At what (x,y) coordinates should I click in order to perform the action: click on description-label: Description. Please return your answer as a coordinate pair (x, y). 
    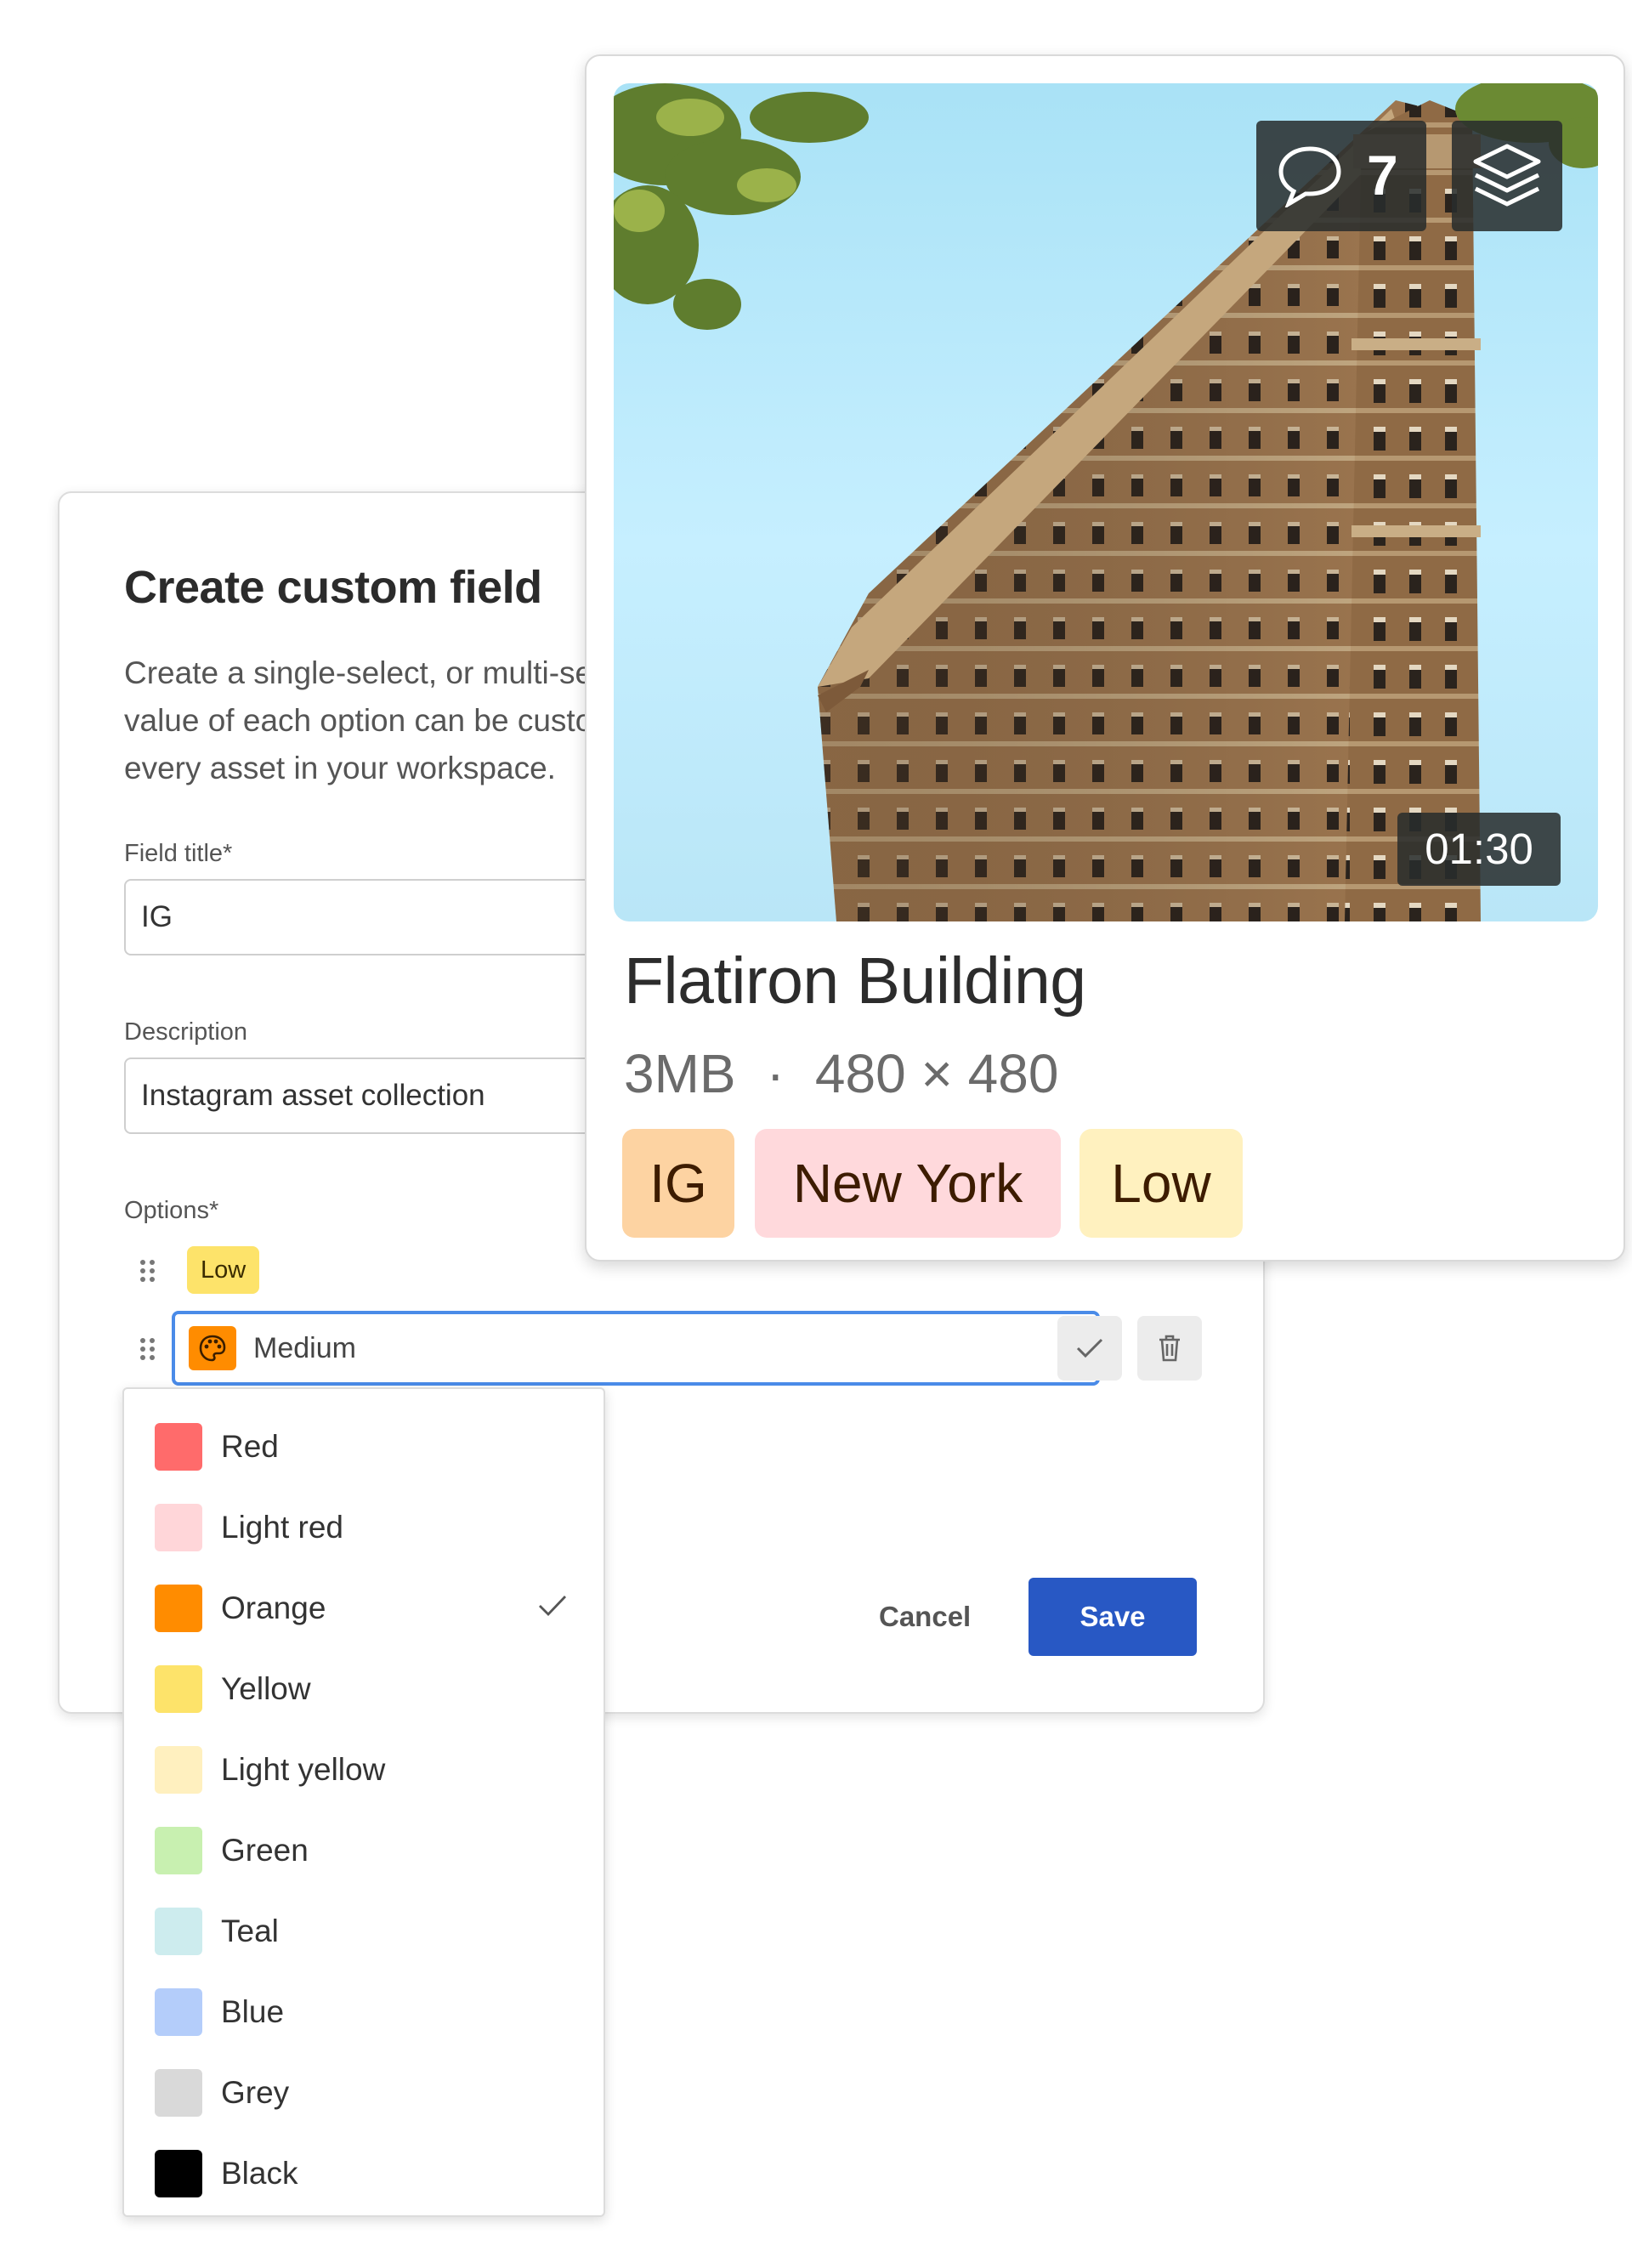
    Looking at the image, I should click on (186, 1032).